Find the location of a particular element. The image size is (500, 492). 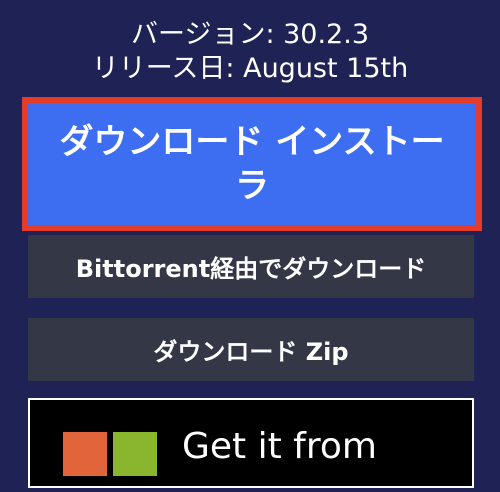

logo-red-square is located at coordinates (85, 454).